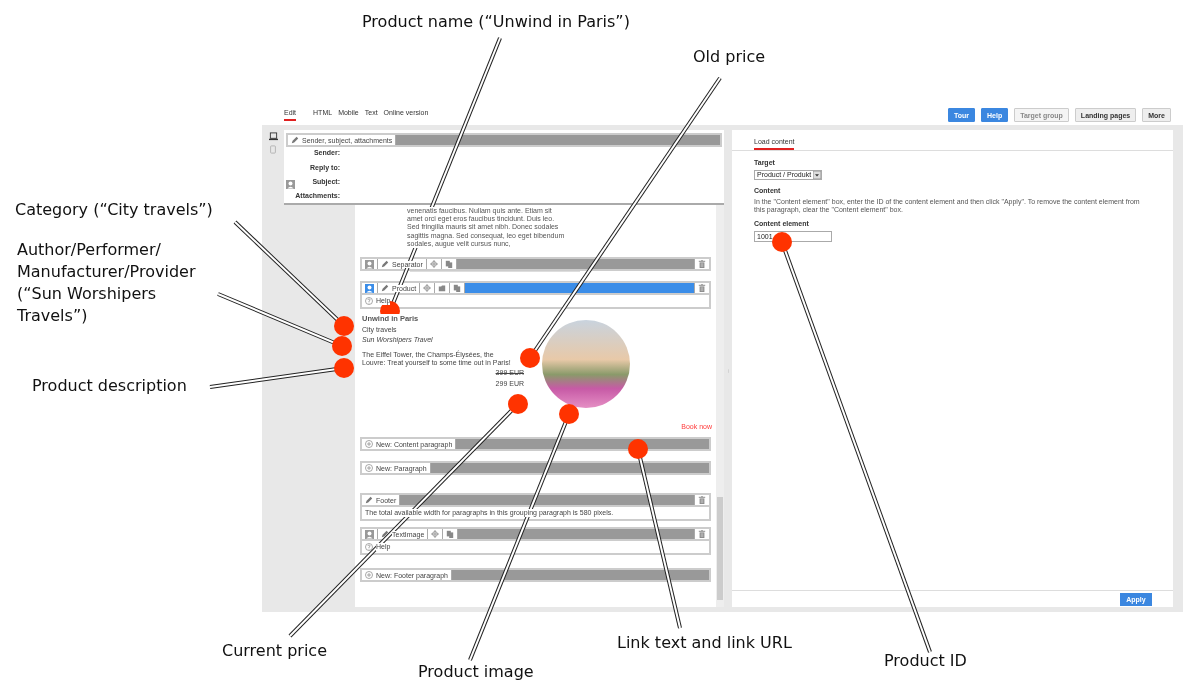  Describe the element at coordinates (704, 643) in the screenshot. I see `callout-label: Link text and link URL` at that location.